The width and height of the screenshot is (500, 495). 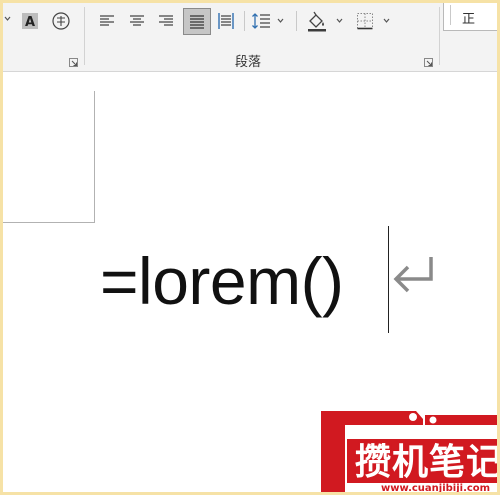 I want to click on watermark-title: 攒机笔记, so click(x=426, y=462).